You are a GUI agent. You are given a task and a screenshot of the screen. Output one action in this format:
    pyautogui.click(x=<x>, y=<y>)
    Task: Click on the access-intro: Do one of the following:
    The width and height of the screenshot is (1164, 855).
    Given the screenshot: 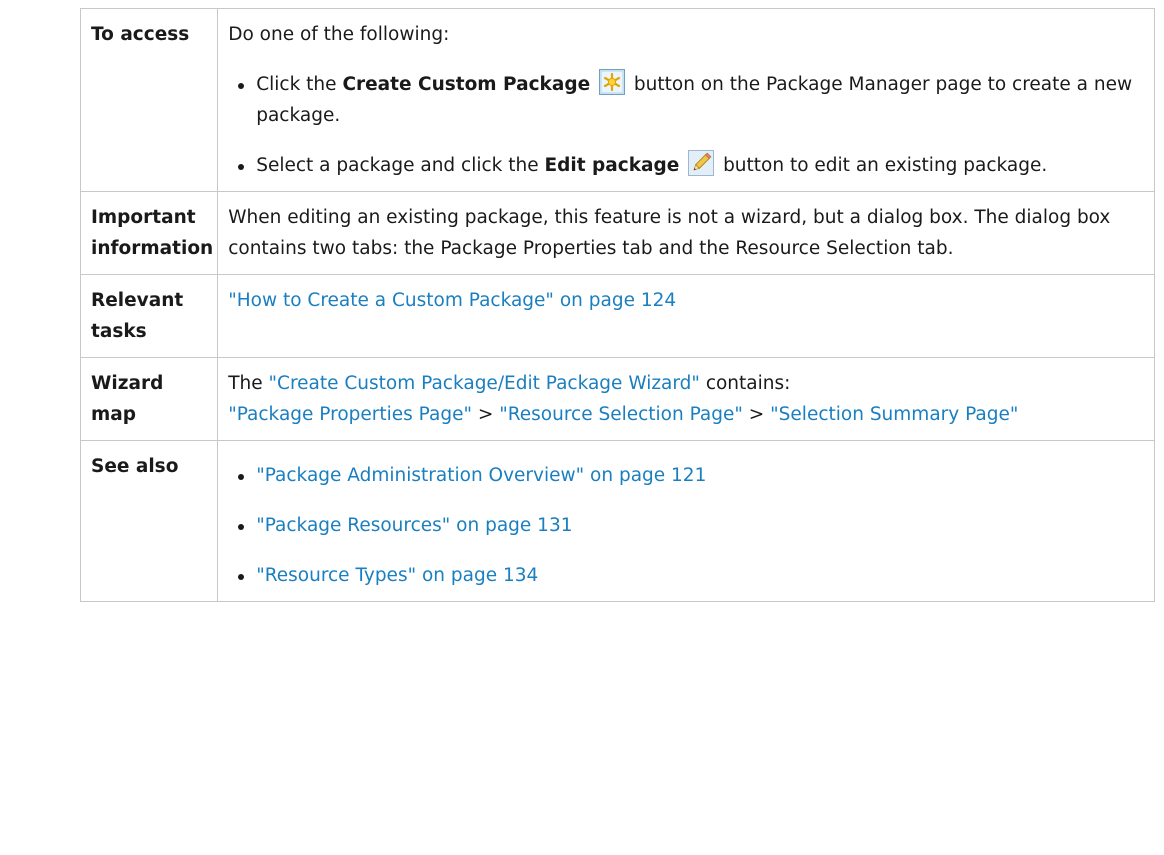 What is the action you would take?
    pyautogui.click(x=339, y=34)
    